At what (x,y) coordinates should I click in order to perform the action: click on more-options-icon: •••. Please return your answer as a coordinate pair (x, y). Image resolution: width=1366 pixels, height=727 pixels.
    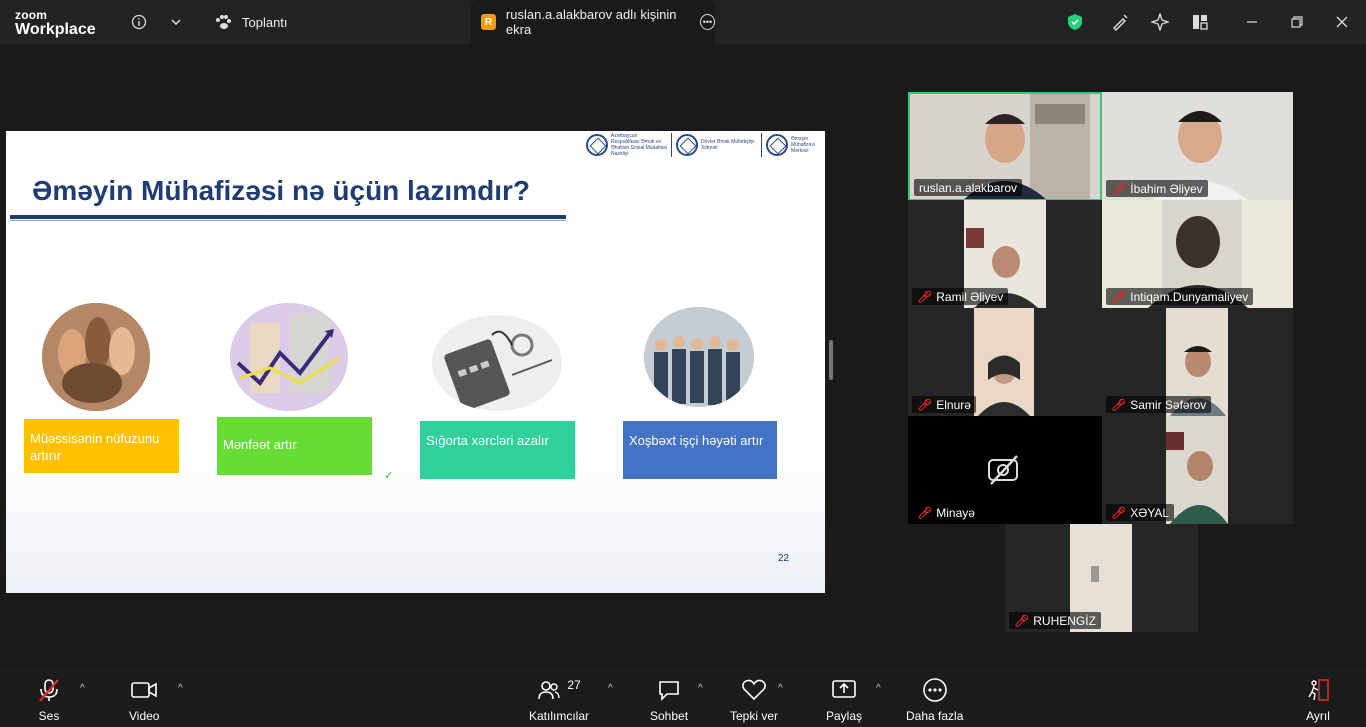
    Looking at the image, I should click on (707, 22).